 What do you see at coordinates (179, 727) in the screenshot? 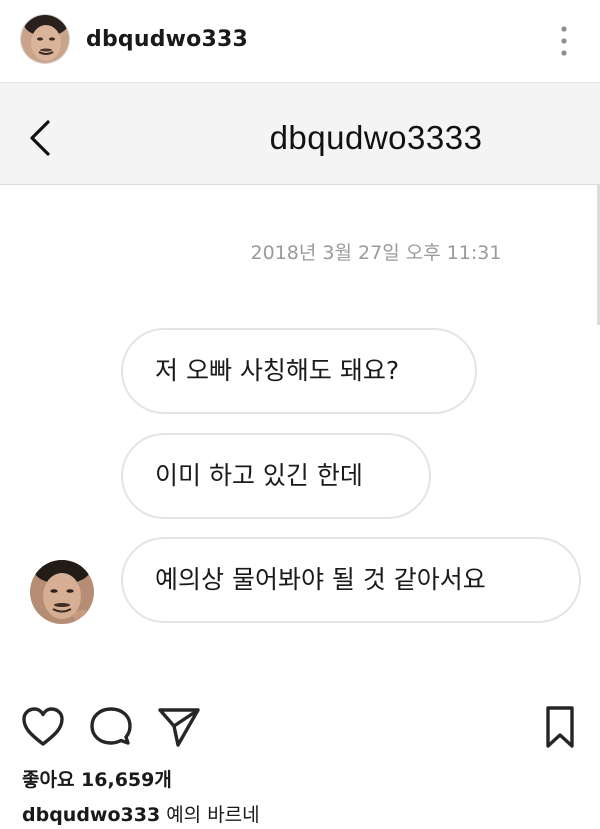
I see `send-icon` at bounding box center [179, 727].